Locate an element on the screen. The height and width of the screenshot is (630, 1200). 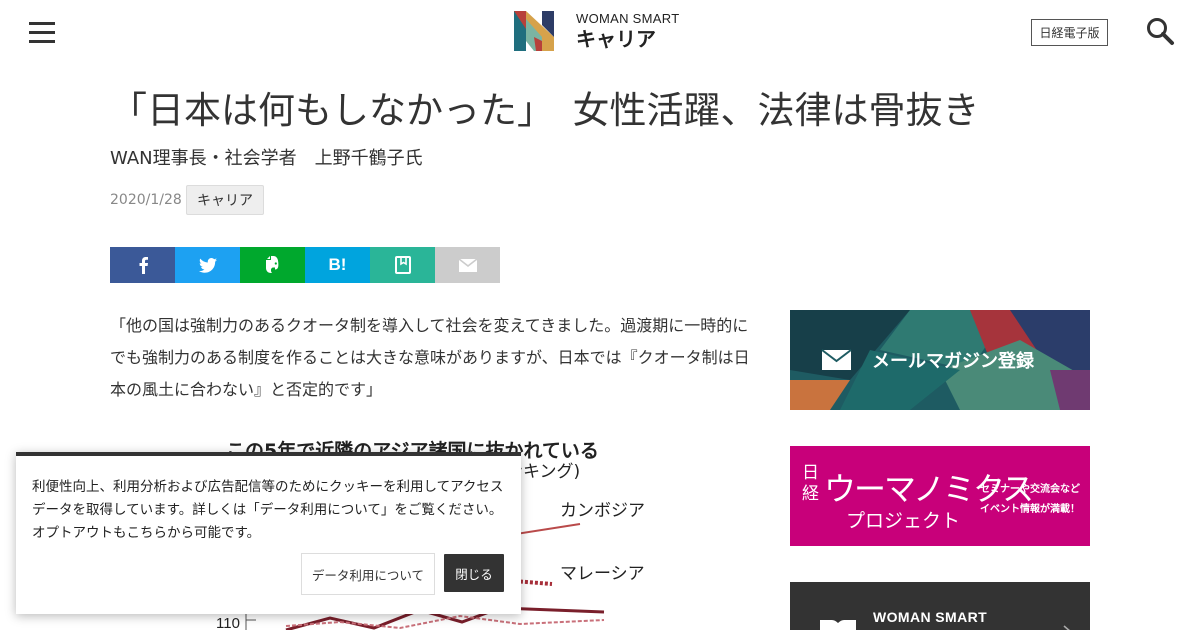
site-logo: WOMAN SMART キャリア is located at coordinates (602, 31).